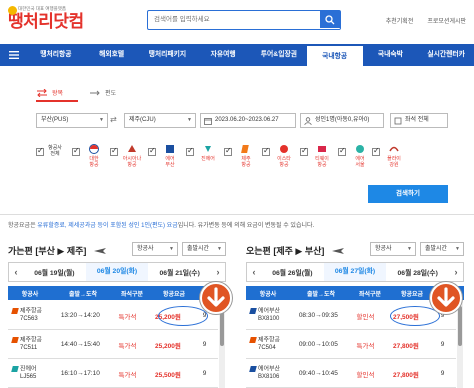 The image size is (474, 388). Describe the element at coordinates (292, 272) in the screenshot. I see `return-date-prev: 06월 26일(월)` at that location.